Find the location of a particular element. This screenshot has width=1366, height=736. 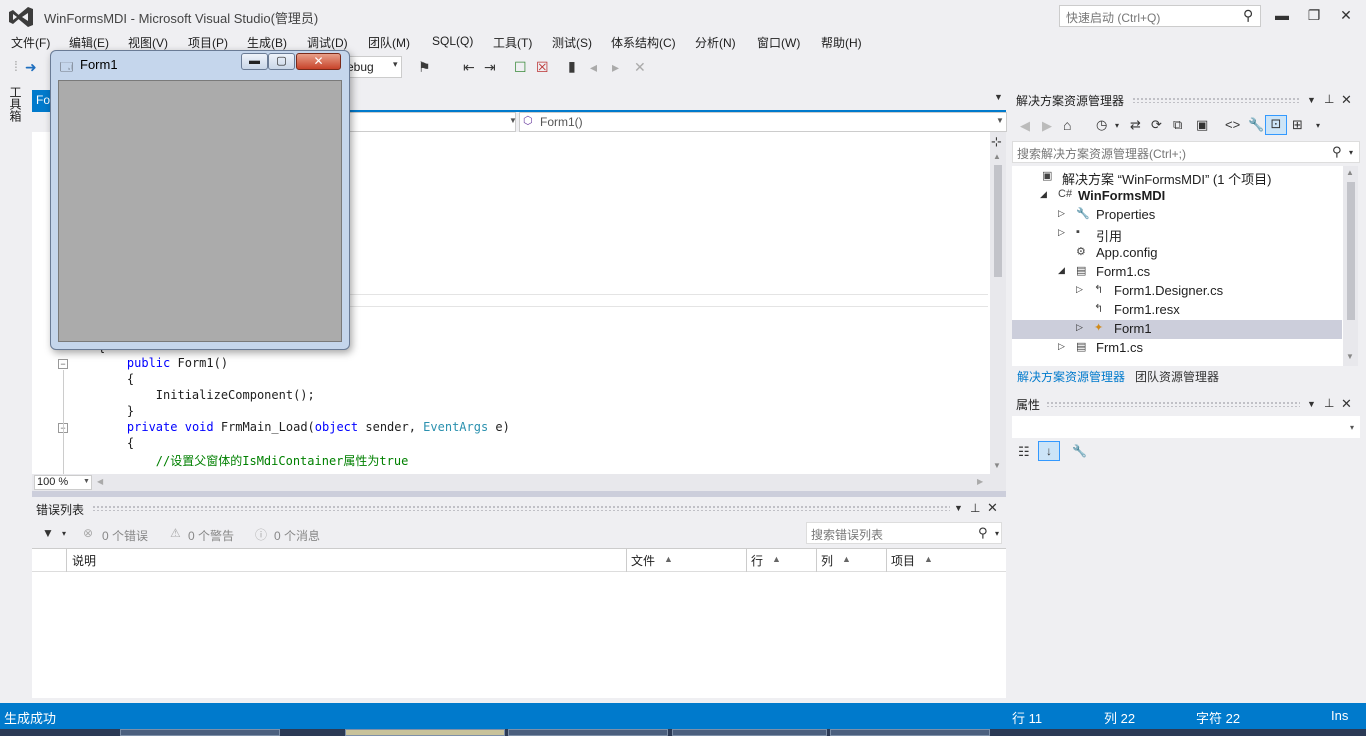

panel-splitter is located at coordinates (519, 494).